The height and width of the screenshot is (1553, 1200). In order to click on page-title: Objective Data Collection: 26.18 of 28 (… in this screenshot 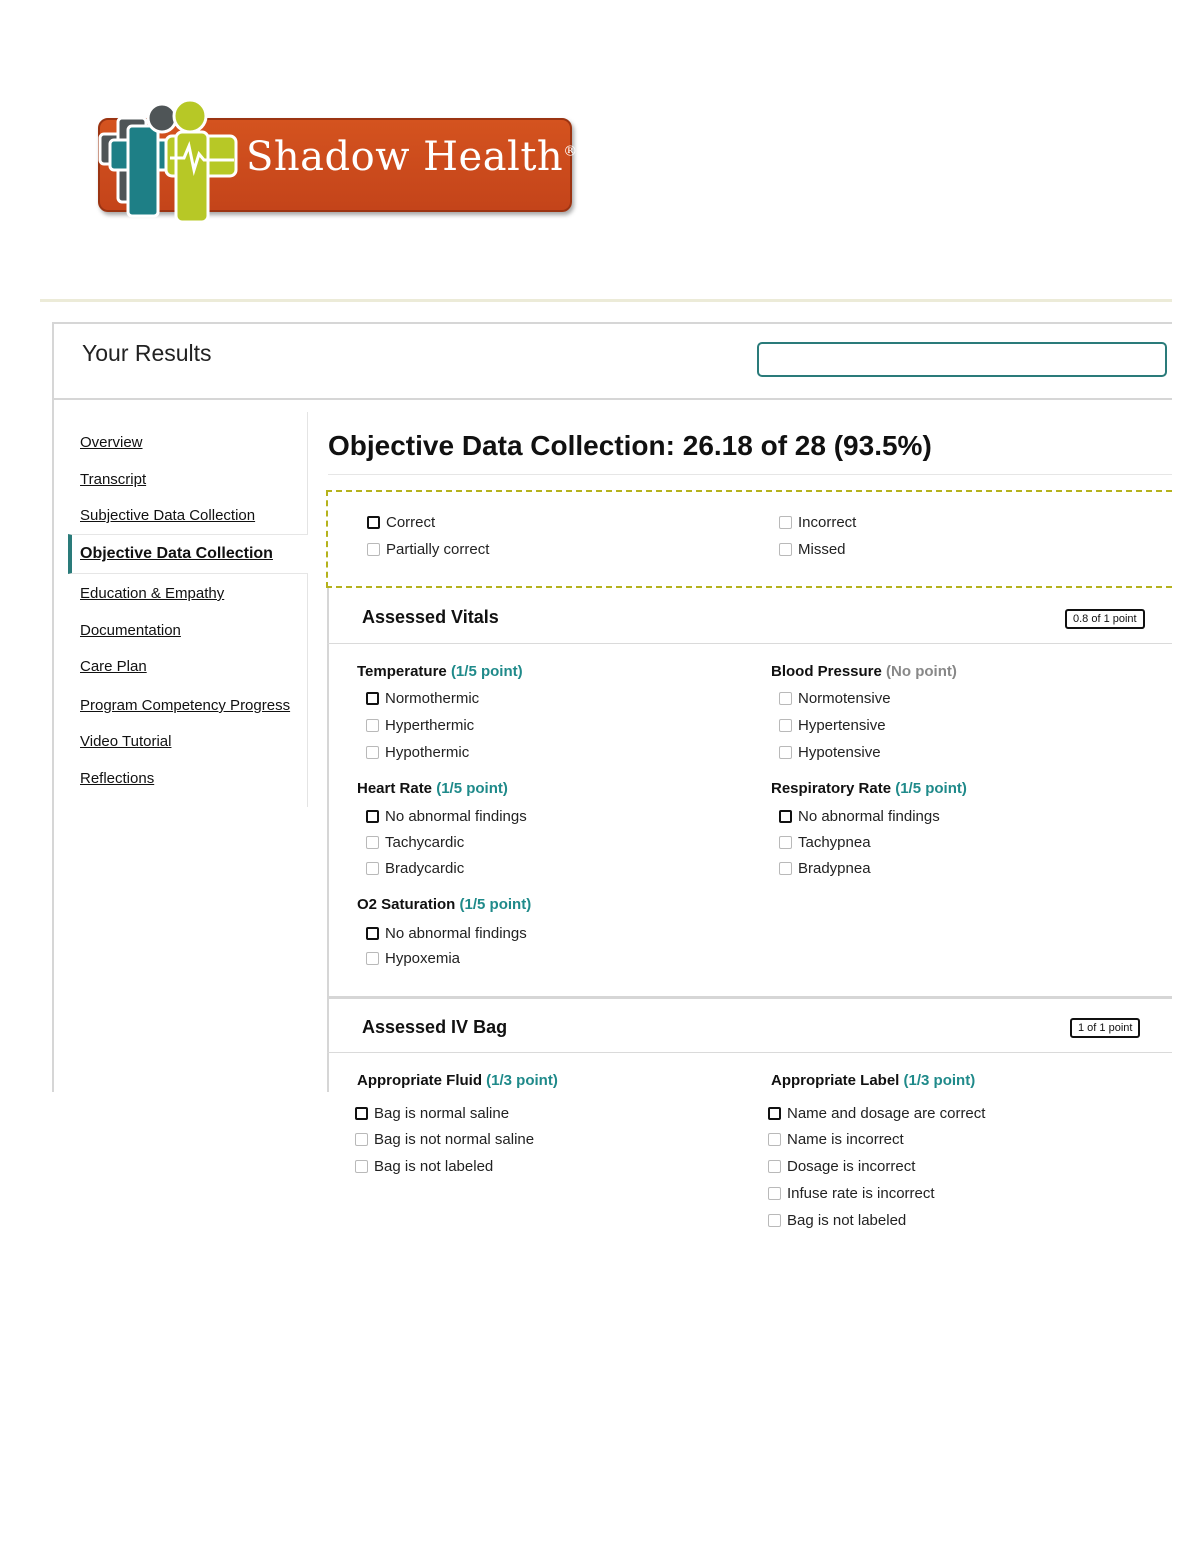, I will do `click(630, 445)`.